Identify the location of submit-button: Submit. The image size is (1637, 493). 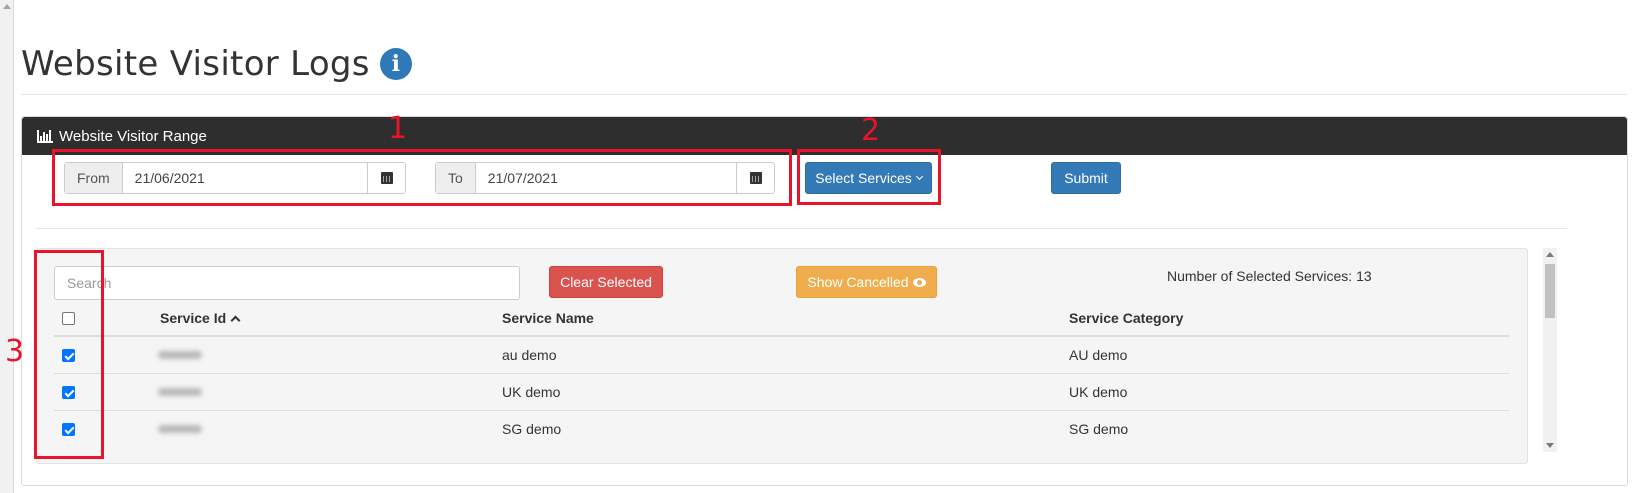
(1086, 178).